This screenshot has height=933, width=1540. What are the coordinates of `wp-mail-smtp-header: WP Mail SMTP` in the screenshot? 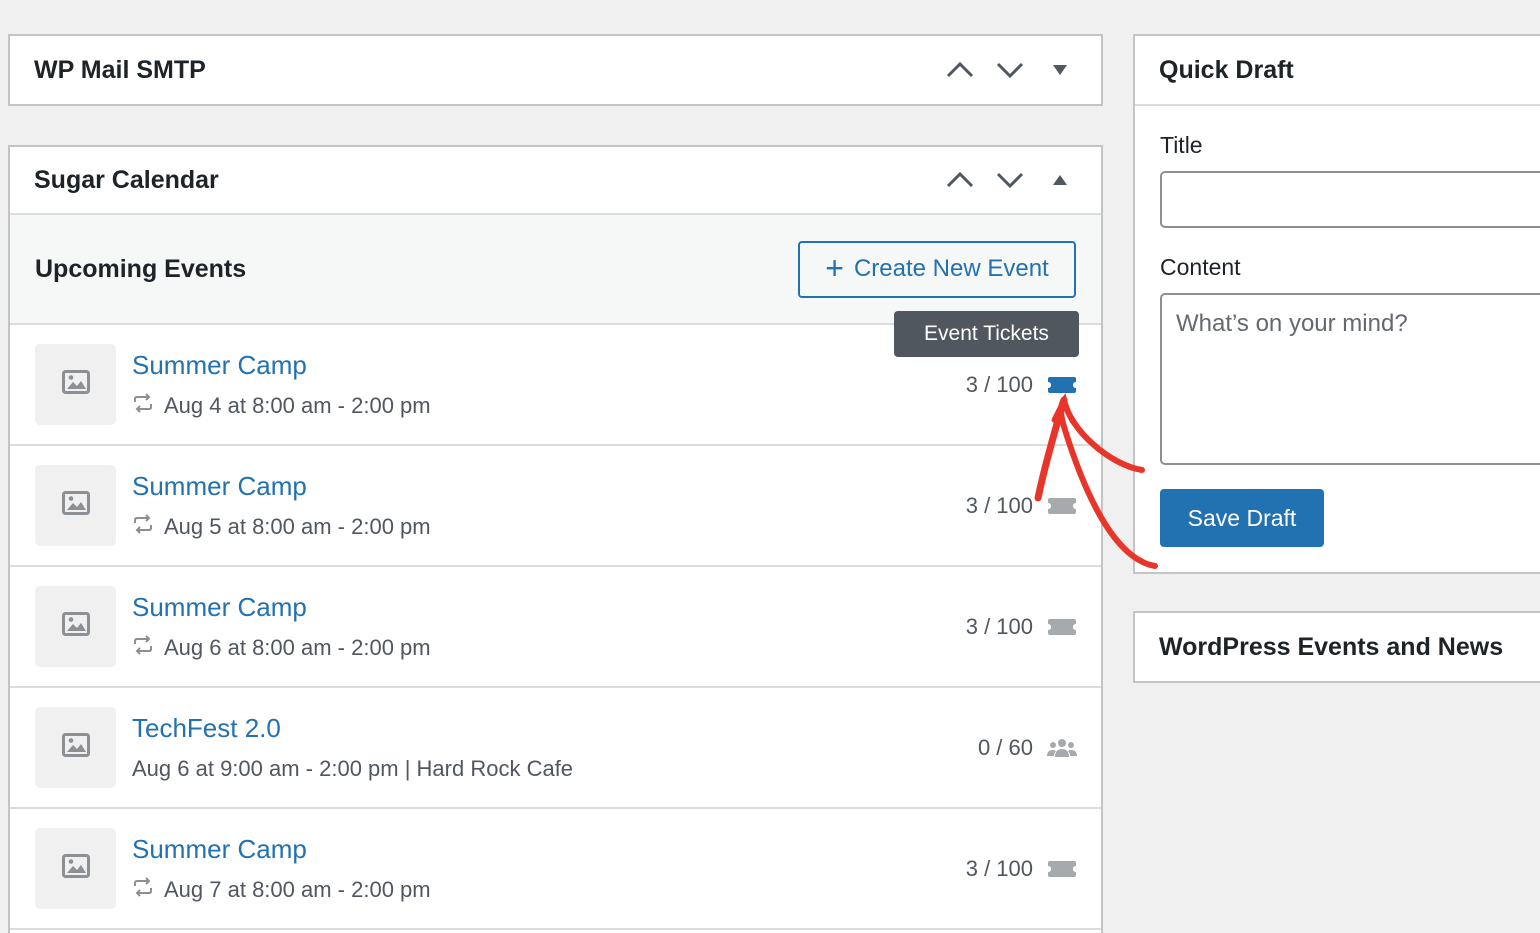 It's located at (555, 70).